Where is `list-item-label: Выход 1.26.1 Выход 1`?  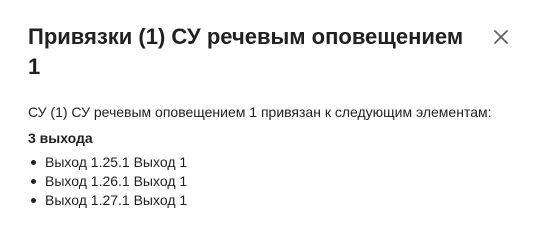
list-item-label: Выход 1.26.1 Выход 1 is located at coordinates (116, 181).